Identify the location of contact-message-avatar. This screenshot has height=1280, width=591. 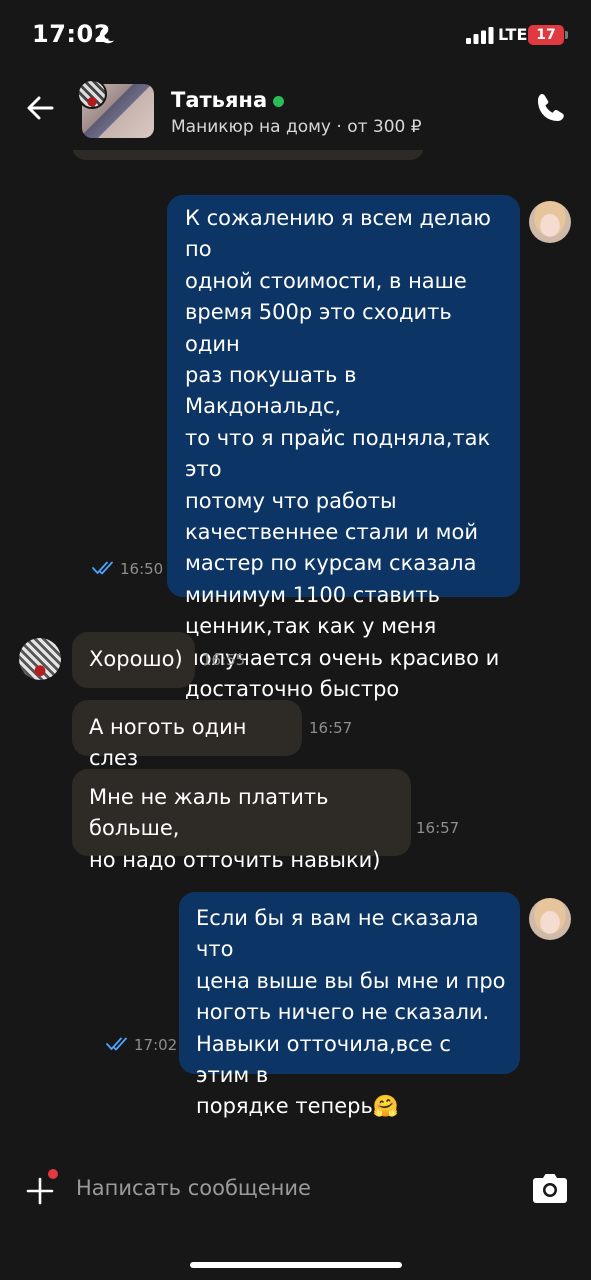
(40, 659).